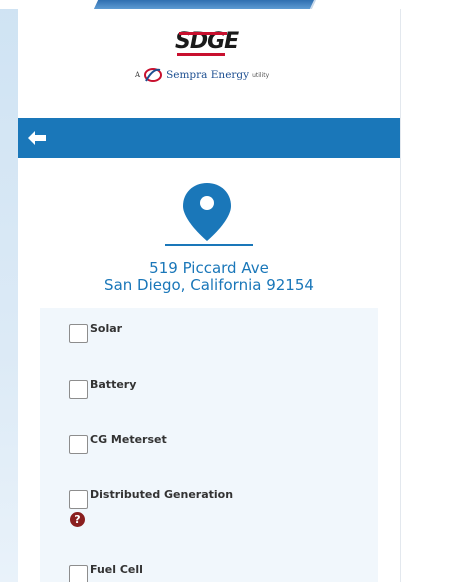 The width and height of the screenshot is (449, 582). I want to click on option-cg-meterset: CG Meterset, so click(118, 444).